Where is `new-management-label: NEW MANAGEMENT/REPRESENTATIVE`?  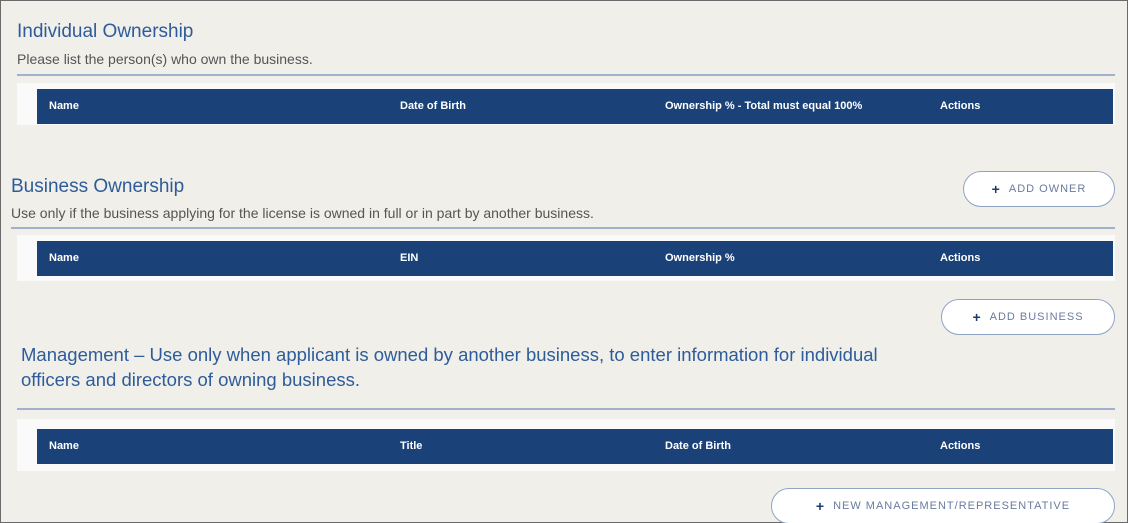 new-management-label: NEW MANAGEMENT/REPRESENTATIVE is located at coordinates (952, 506).